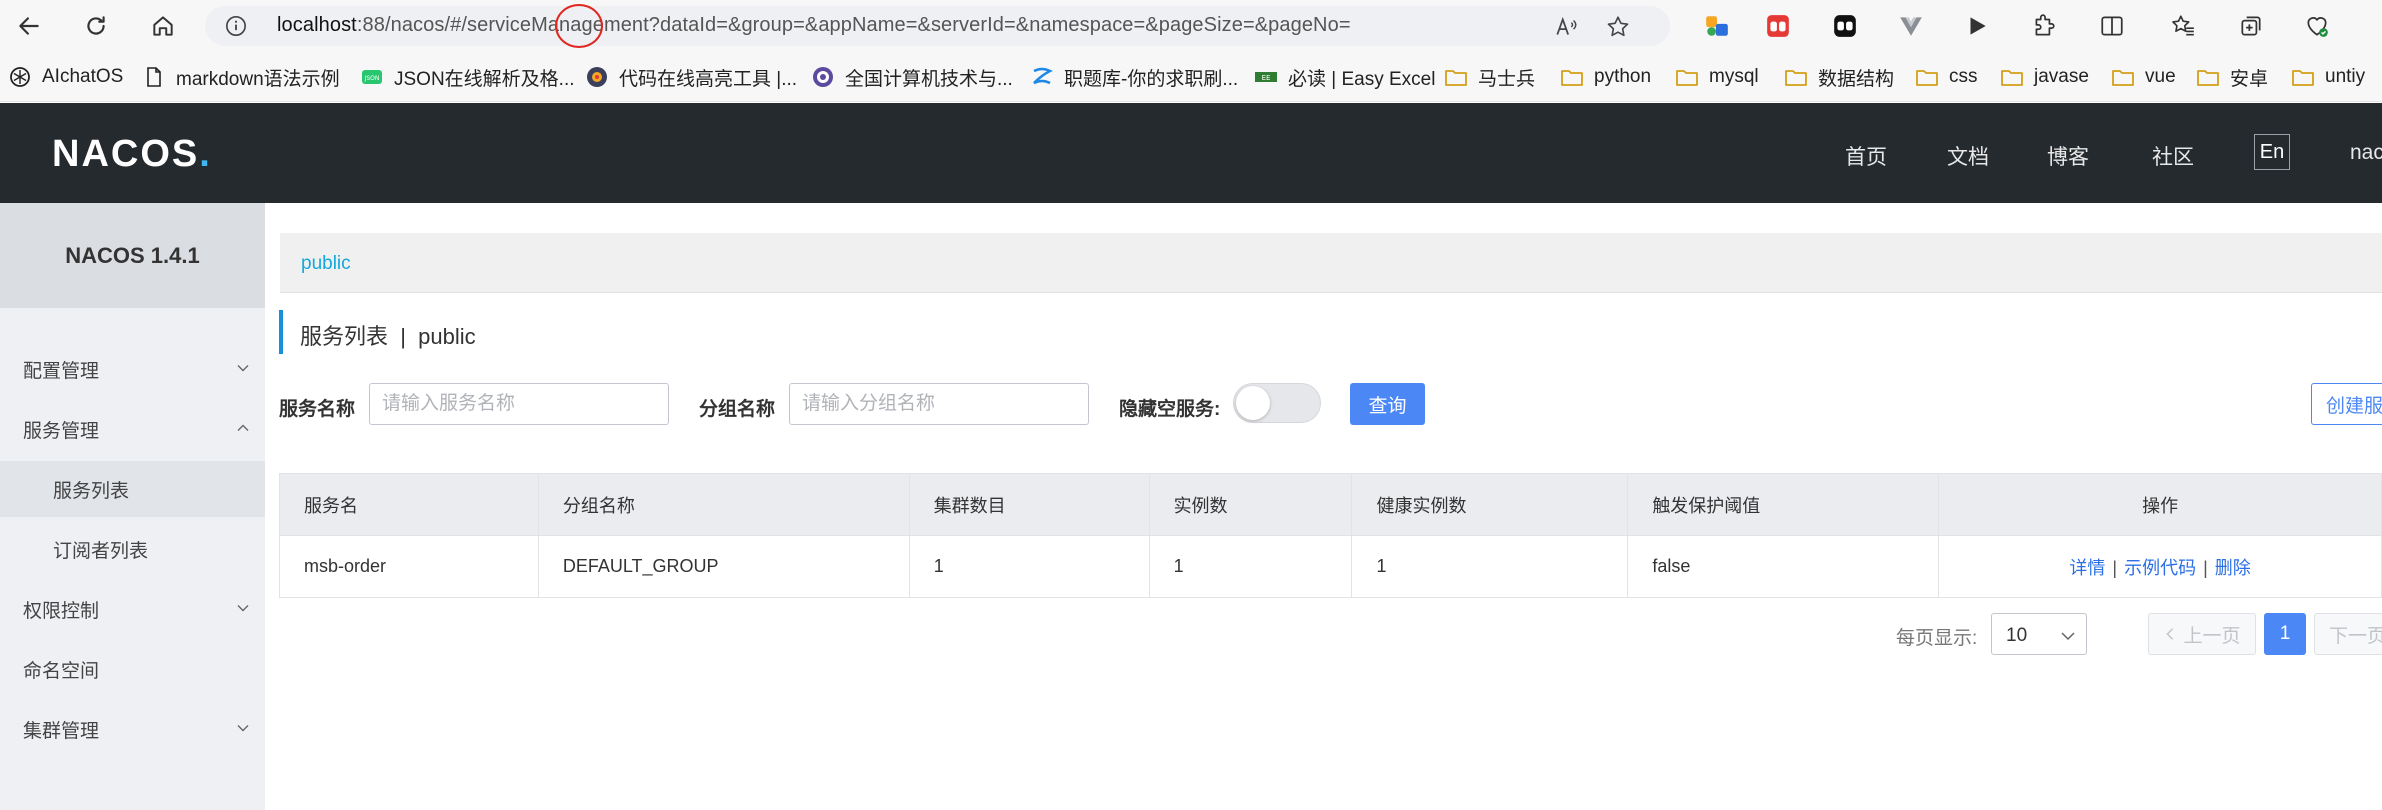 This screenshot has width=2382, height=810. What do you see at coordinates (1330, 504) in the screenshot?
I see `table-header-row: 服务名 分组名称 集群数目 实例数 健康实例数 触发保护阈值 操作` at bounding box center [1330, 504].